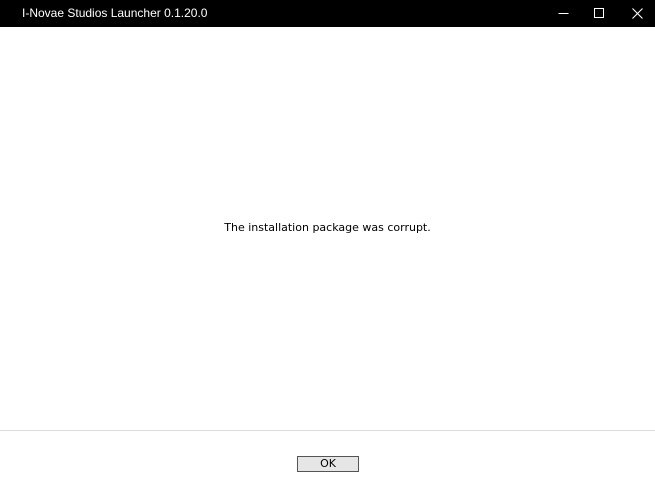  I want to click on error-message: The installation package was corrupt., so click(327, 227).